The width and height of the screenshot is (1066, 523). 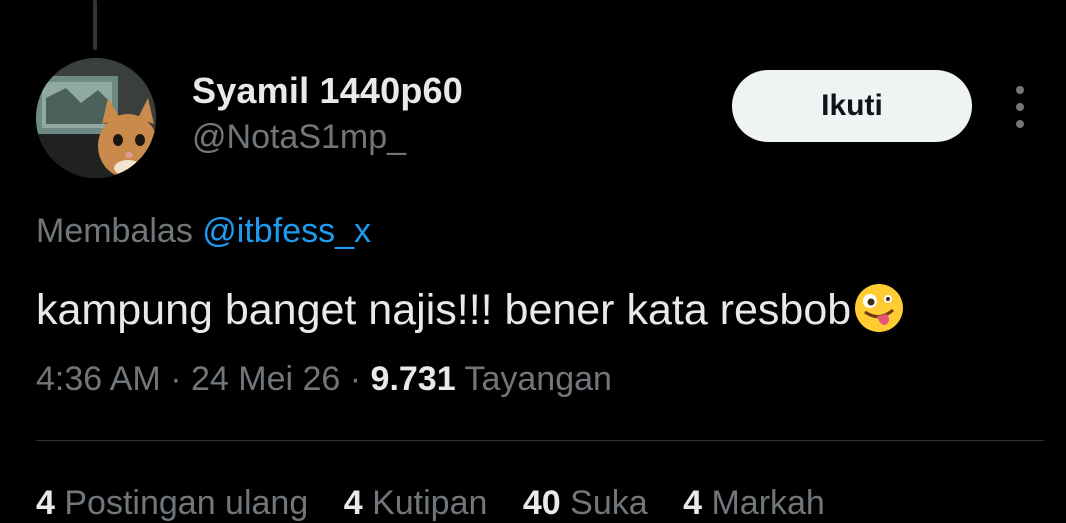 I want to click on author-handle: @NotaS1mp_, so click(x=299, y=137).